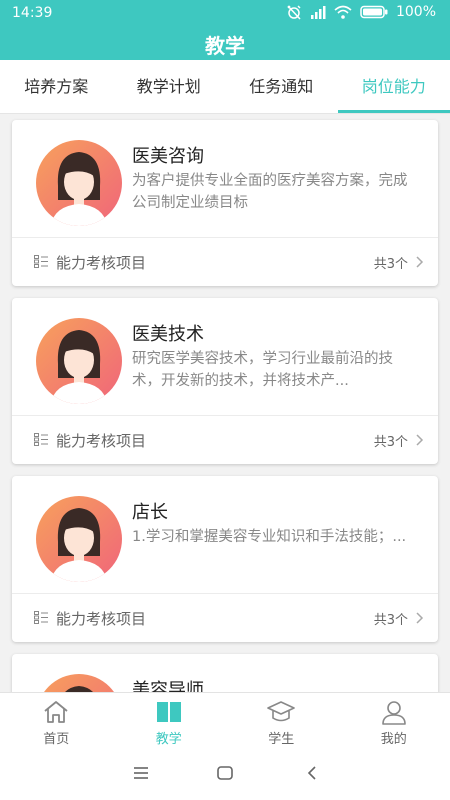 The width and height of the screenshot is (450, 800). I want to click on home-button-icon, so click(225, 773).